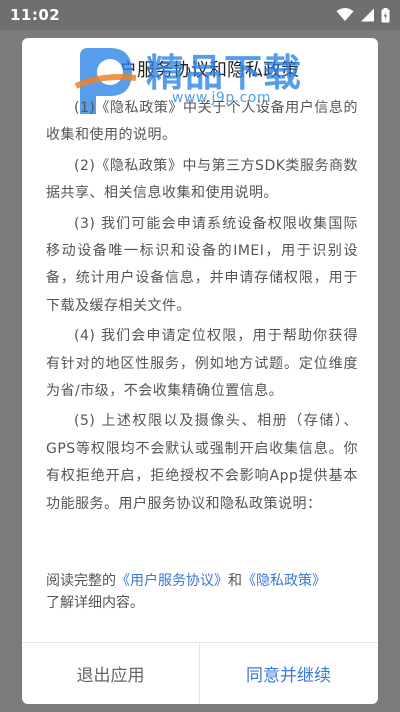 The height and width of the screenshot is (712, 400). Describe the element at coordinates (172, 581) in the screenshot. I see `user-agreement-link: 《用户服务协议》` at that location.